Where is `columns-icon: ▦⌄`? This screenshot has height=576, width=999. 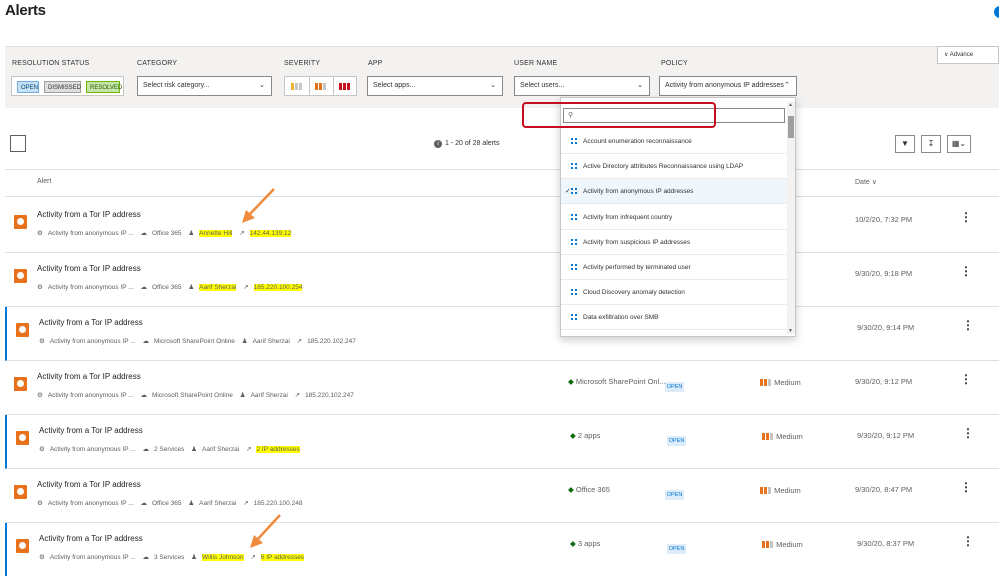
columns-icon: ▦⌄ is located at coordinates (959, 143).